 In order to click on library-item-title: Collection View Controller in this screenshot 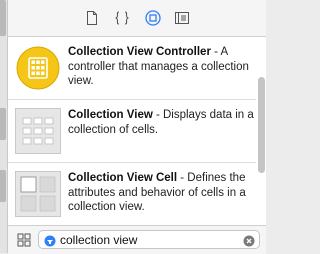, I will do `click(139, 52)`.